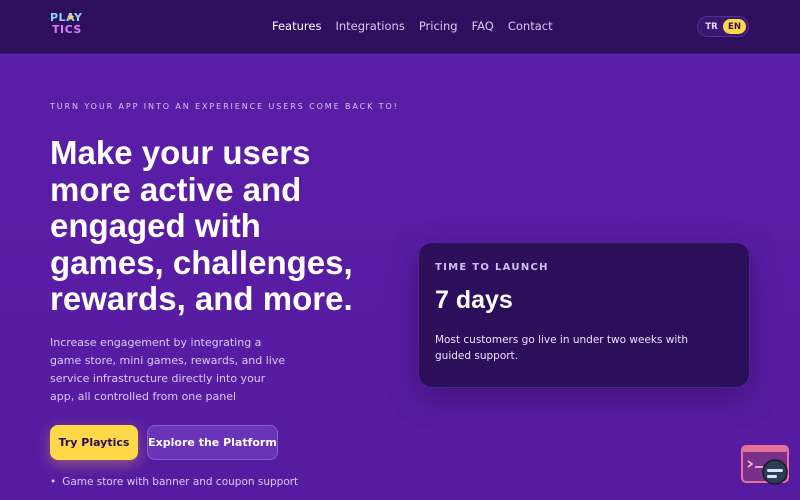 Image resolution: width=800 pixels, height=500 pixels. What do you see at coordinates (212, 442) in the screenshot?
I see `explore-platform-button: Explore the Platform` at bounding box center [212, 442].